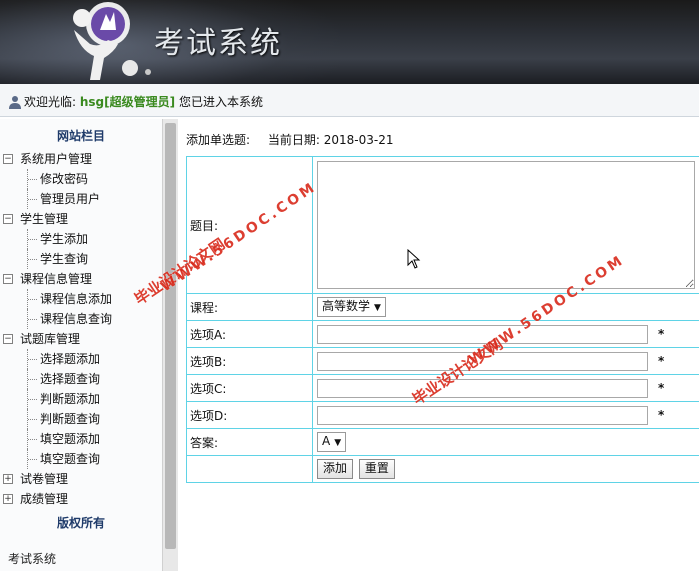 This screenshot has width=699, height=571. Describe the element at coordinates (249, 415) in the screenshot. I see `option-d-label: 选项D:` at that location.